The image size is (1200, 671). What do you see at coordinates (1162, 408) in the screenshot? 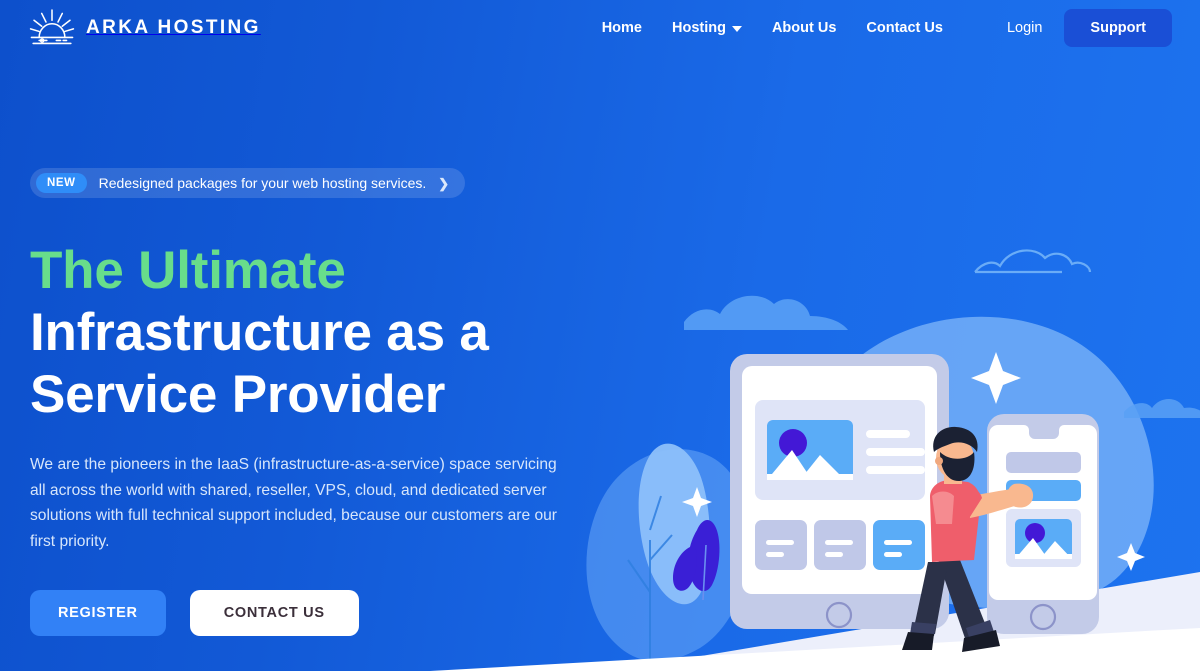
I see `cloud-filled-right` at bounding box center [1162, 408].